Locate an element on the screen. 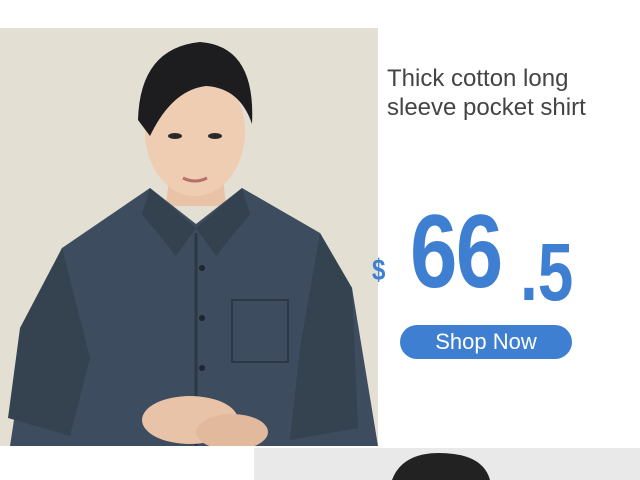 The width and height of the screenshot is (640, 480). next-model-hair is located at coordinates (441, 466).